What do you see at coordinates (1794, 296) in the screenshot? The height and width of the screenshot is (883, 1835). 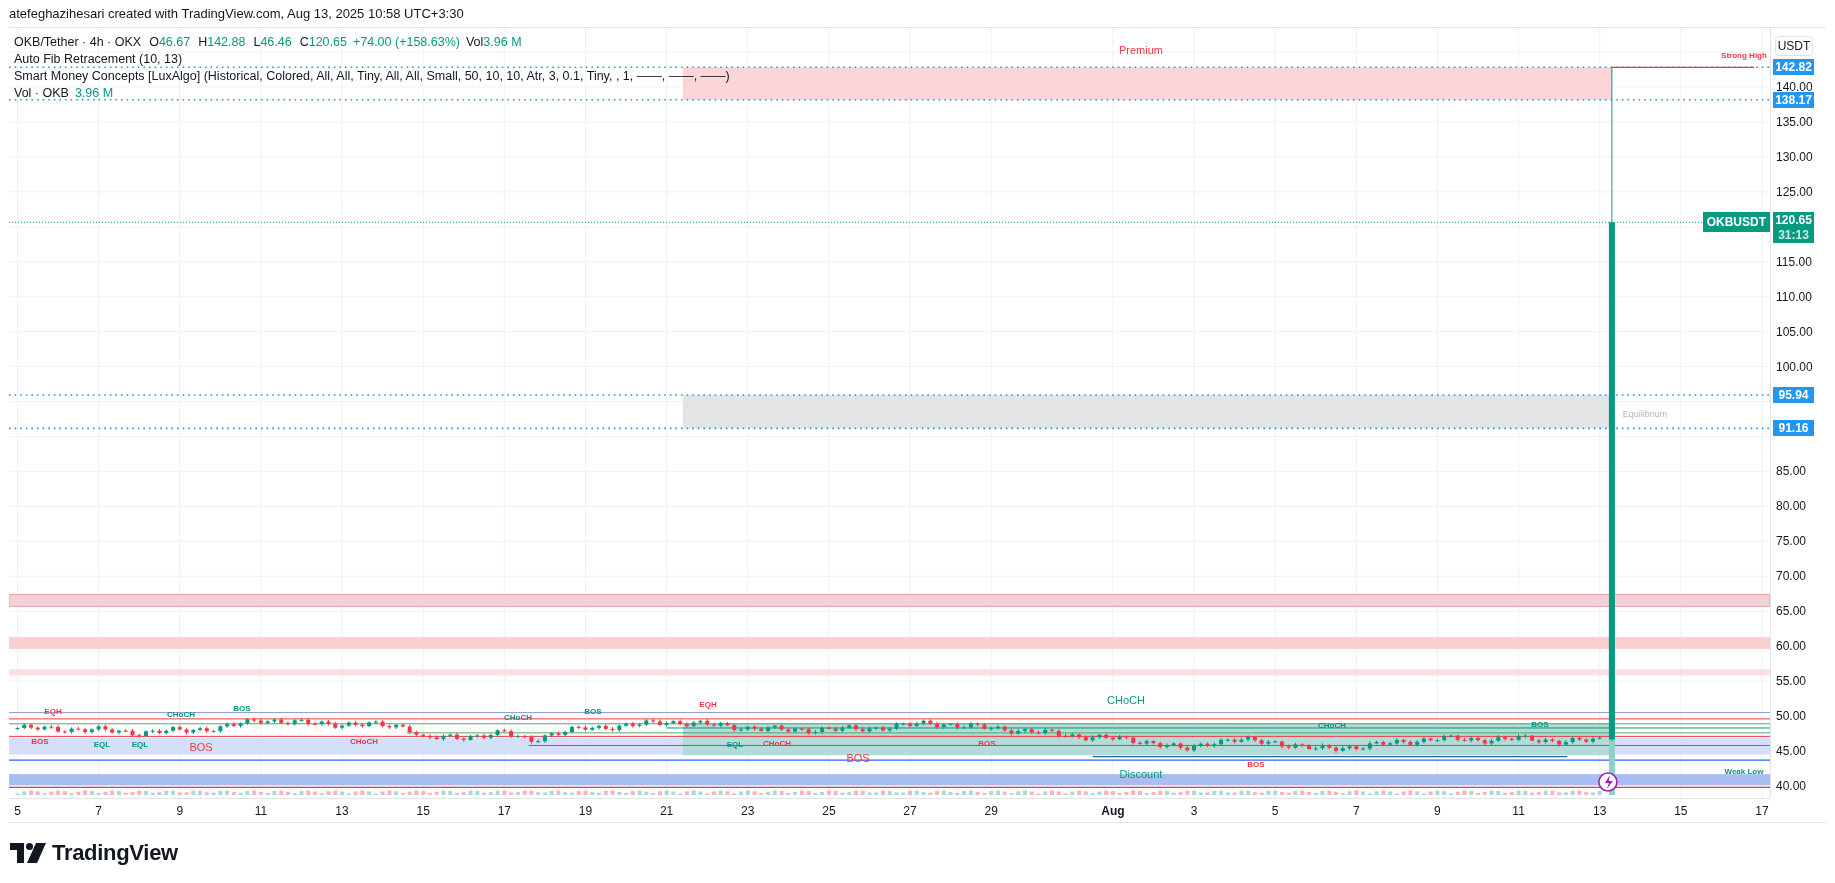 I see `price-label: 110.00` at bounding box center [1794, 296].